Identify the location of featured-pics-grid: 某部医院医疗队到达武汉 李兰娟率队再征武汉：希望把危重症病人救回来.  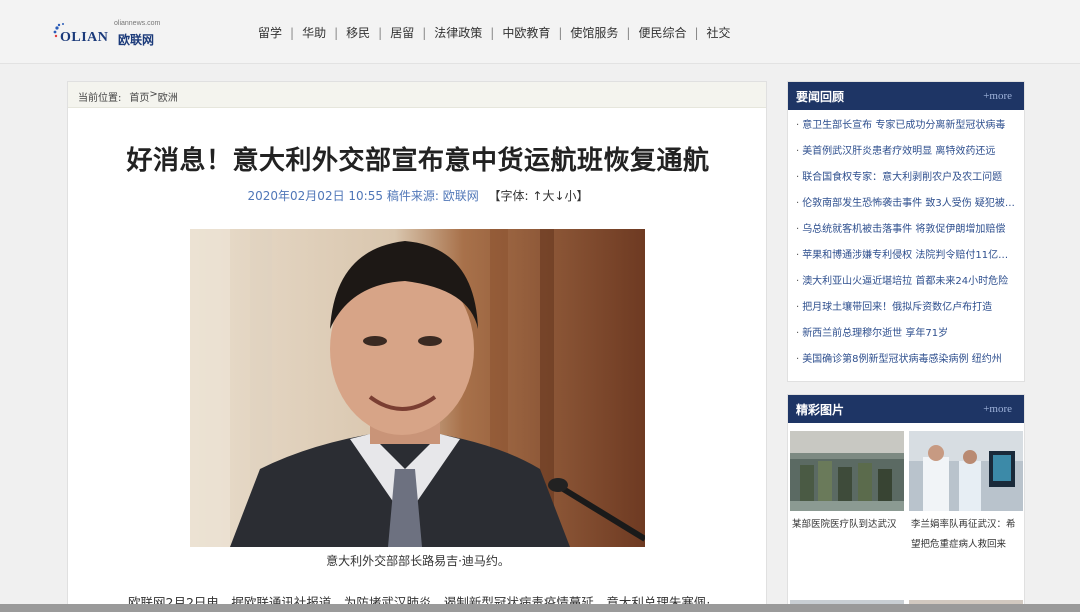
(906, 517).